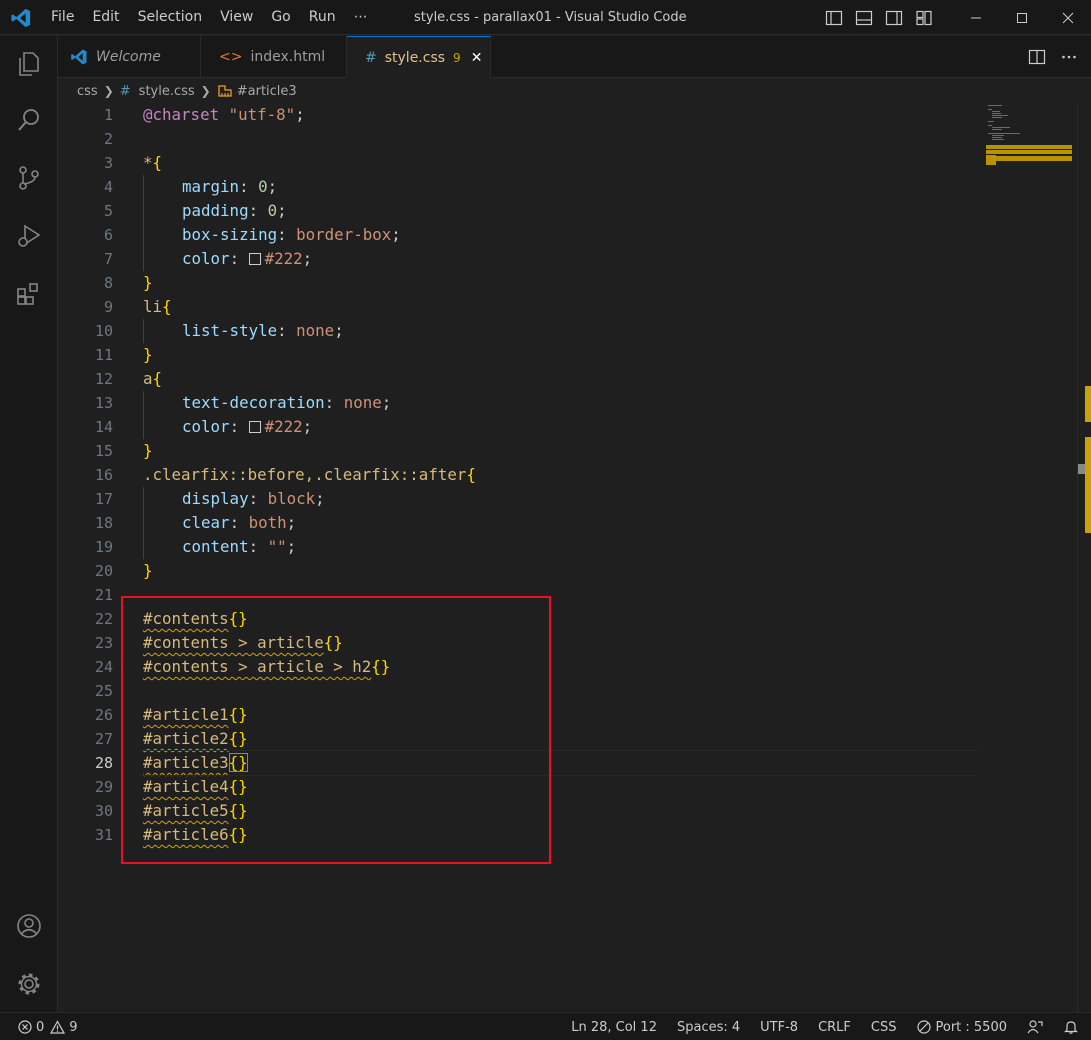 The image size is (1091, 1040). Describe the element at coordinates (1037, 57) in the screenshot. I see `split-editor-icon` at that location.